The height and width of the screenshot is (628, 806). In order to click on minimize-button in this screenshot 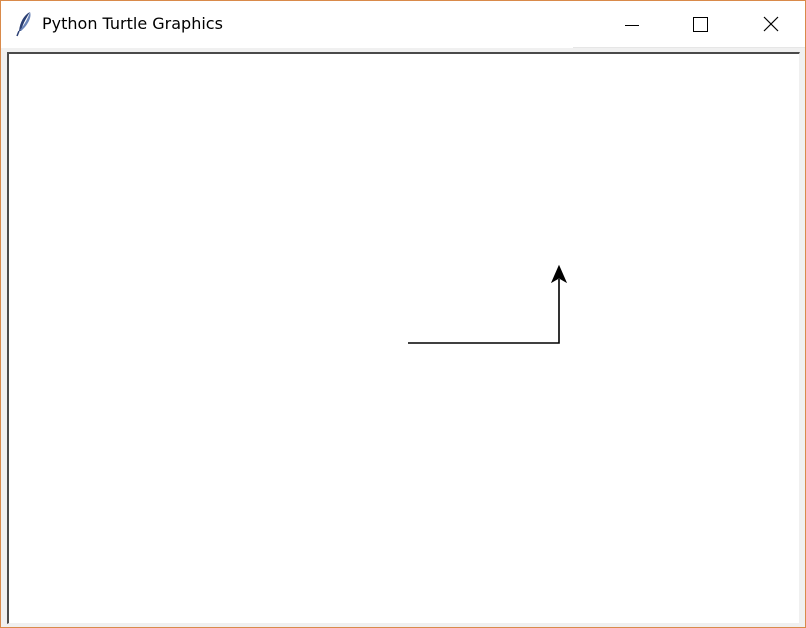, I will do `click(632, 24)`.